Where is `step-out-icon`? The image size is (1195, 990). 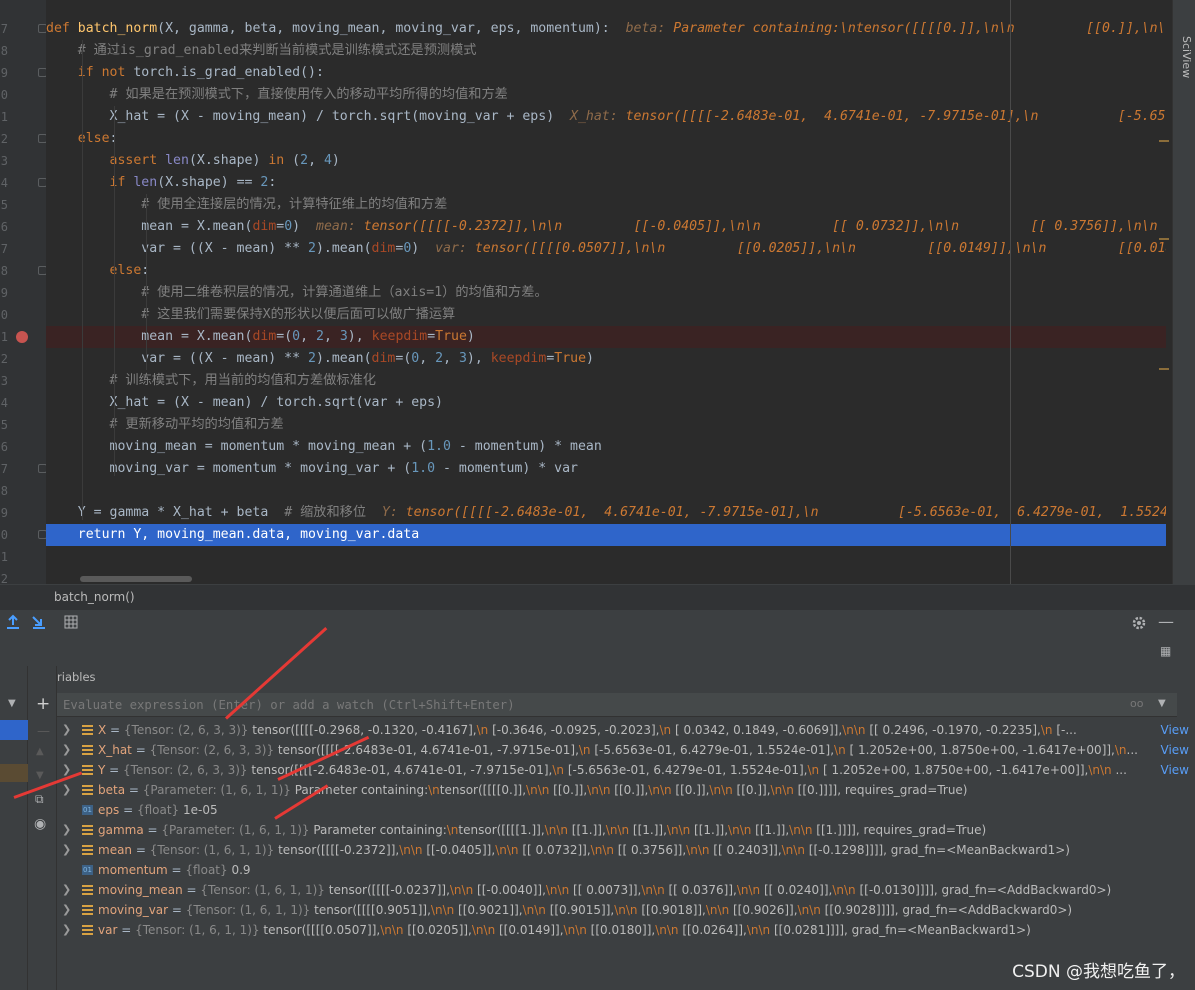
step-out-icon is located at coordinates (13, 622).